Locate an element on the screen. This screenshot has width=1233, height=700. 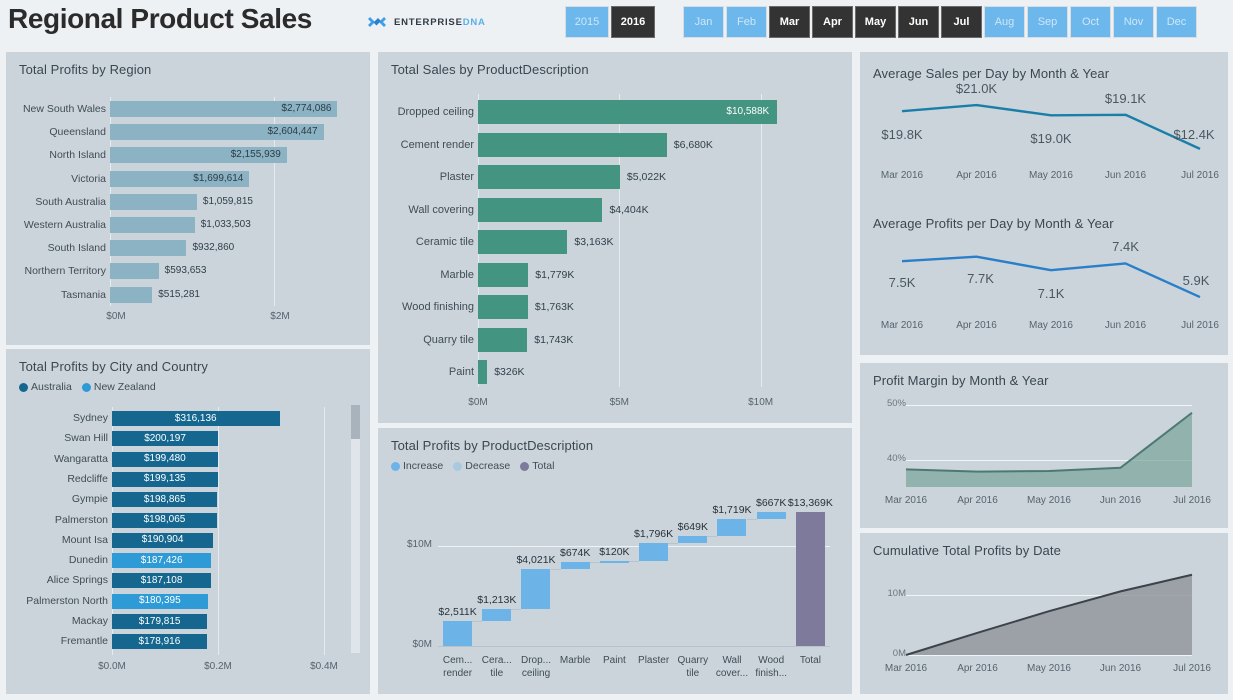
line-series is located at coordinates (1051, 126).